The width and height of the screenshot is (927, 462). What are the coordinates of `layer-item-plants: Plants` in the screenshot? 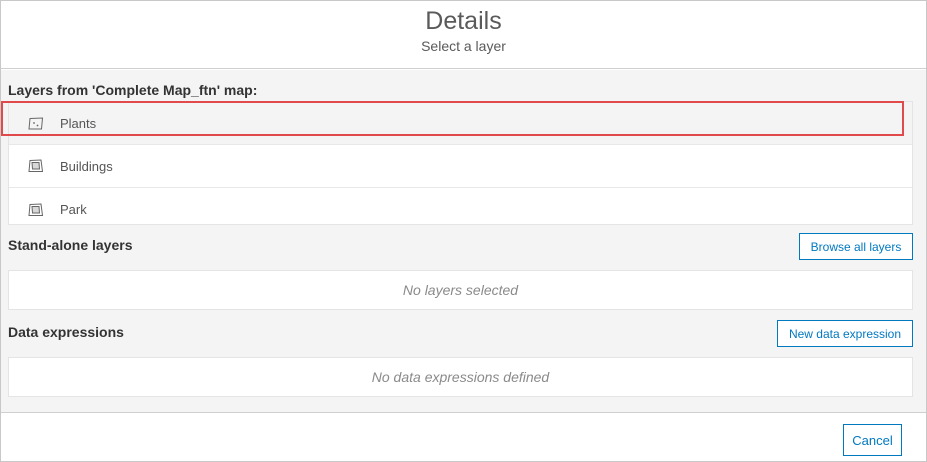 It's located at (460, 123).